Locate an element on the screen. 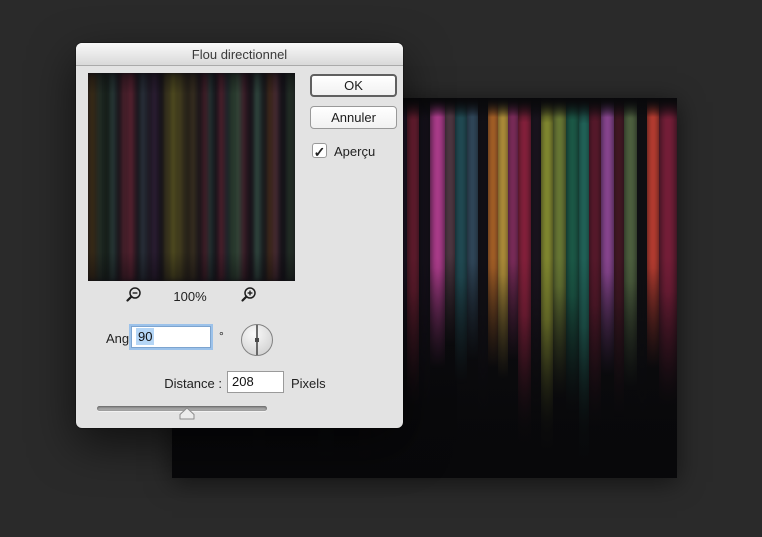 Image resolution: width=762 pixels, height=537 pixels. magnifier-plus-icon is located at coordinates (249, 297).